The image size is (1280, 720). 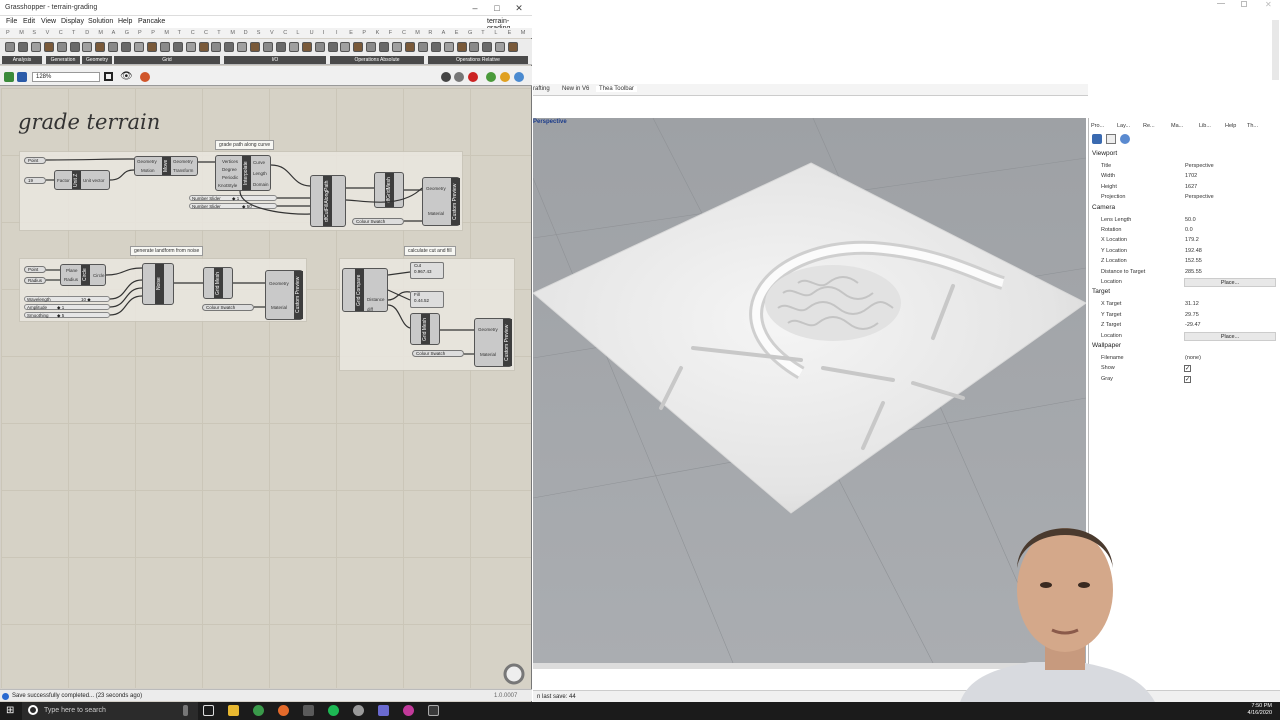 What do you see at coordinates (1108, 368) in the screenshot?
I see `property-key: Show` at bounding box center [1108, 368].